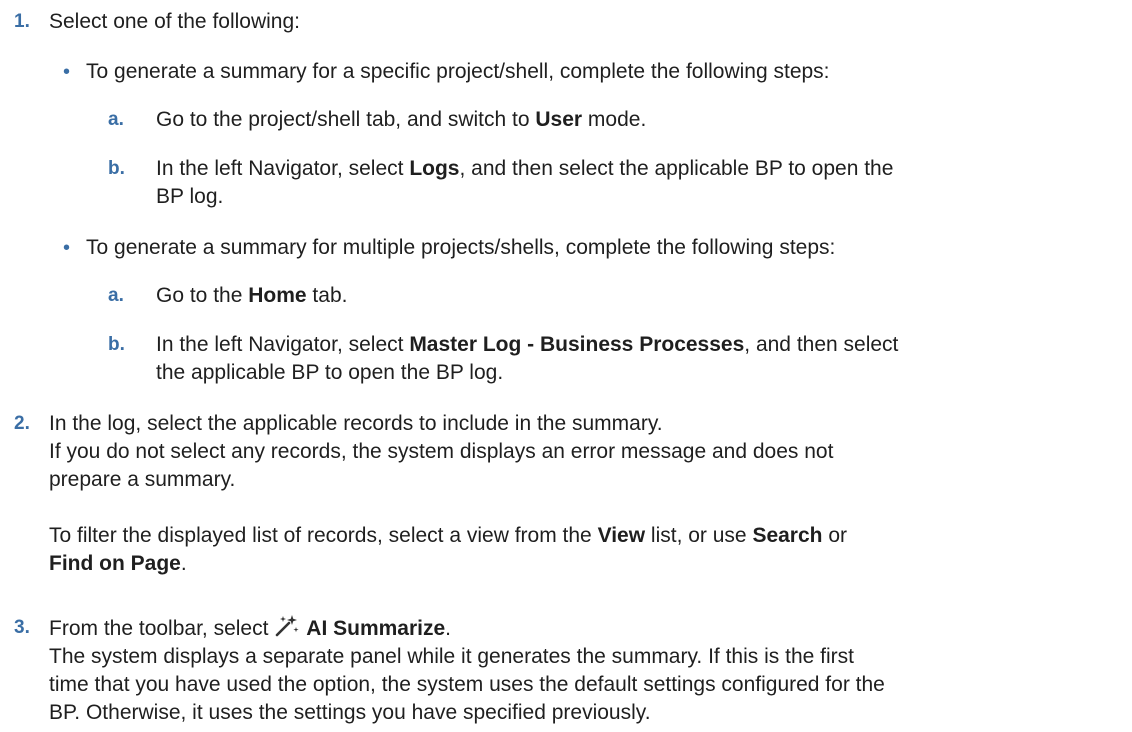  I want to click on view-list-ref: View, so click(621, 535).